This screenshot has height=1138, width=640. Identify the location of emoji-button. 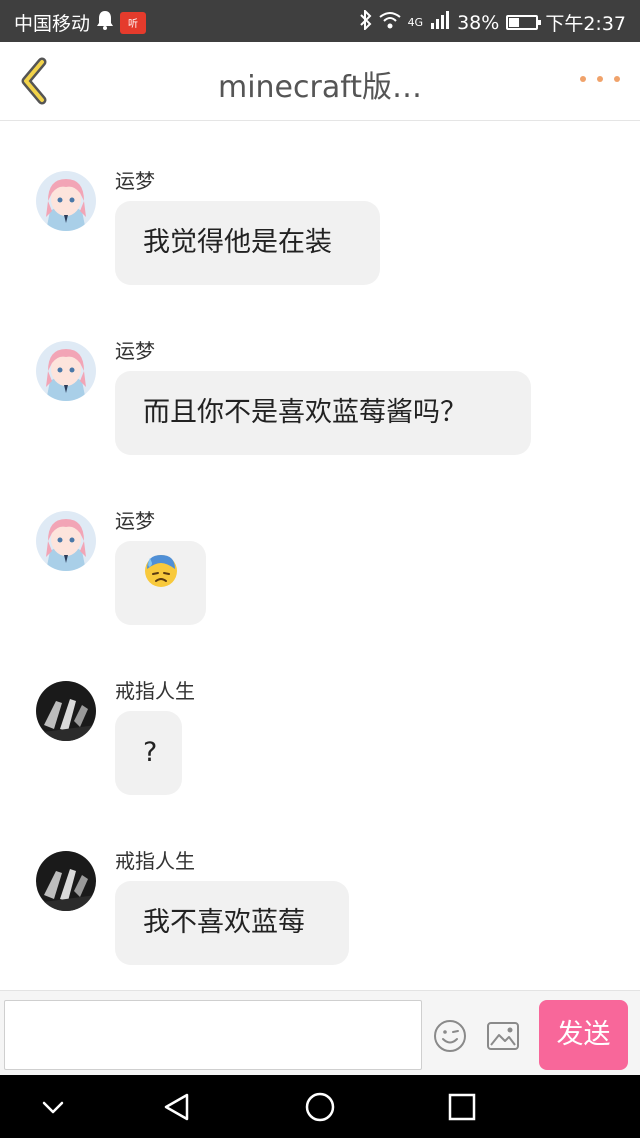
(450, 1036).